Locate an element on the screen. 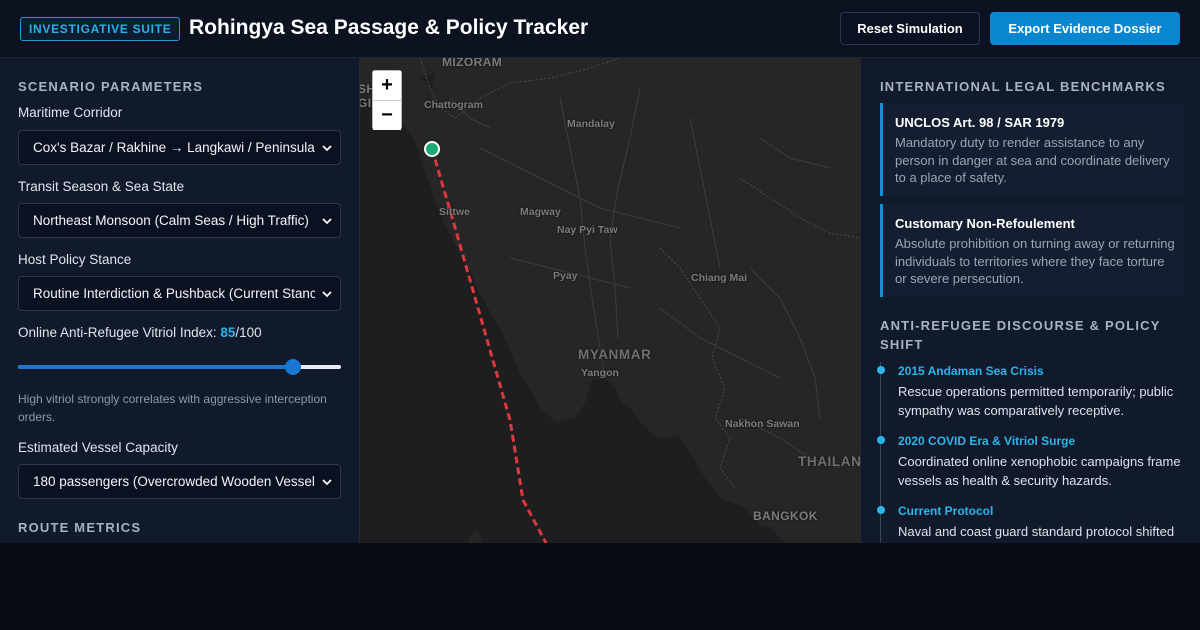 The height and width of the screenshot is (630, 1200). legal-section-title: INTERNATIONAL LEGAL BENCHMARKS is located at coordinates (1023, 86).